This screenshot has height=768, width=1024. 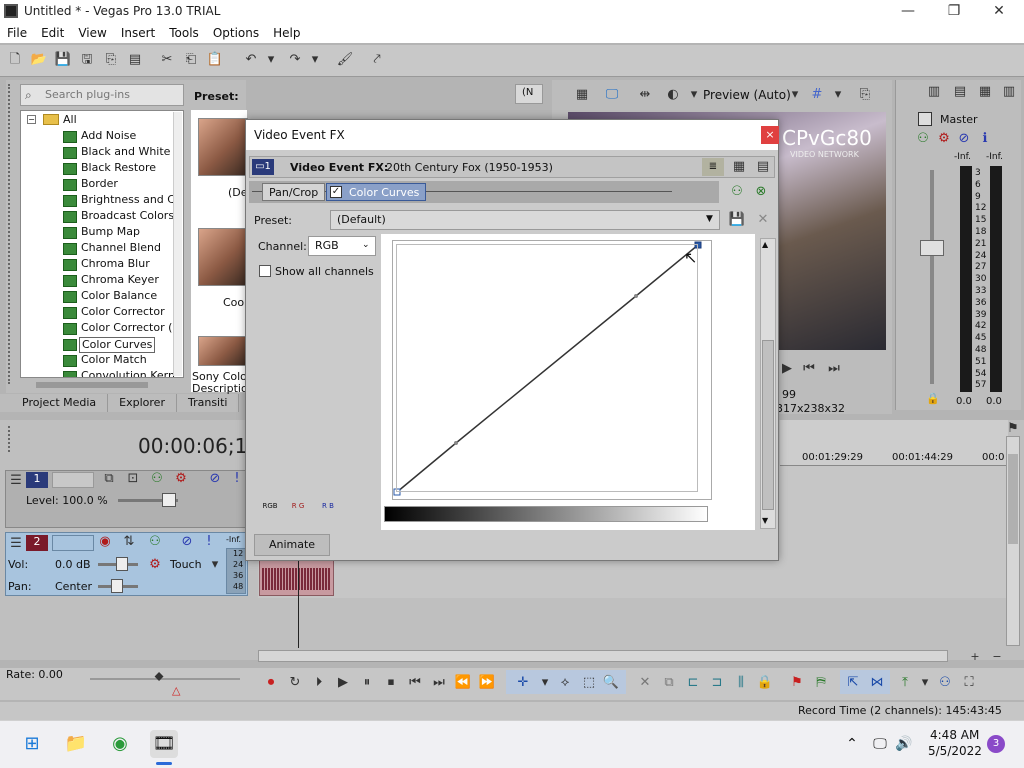 What do you see at coordinates (999, 11) in the screenshot?
I see `close-button: ✕` at bounding box center [999, 11].